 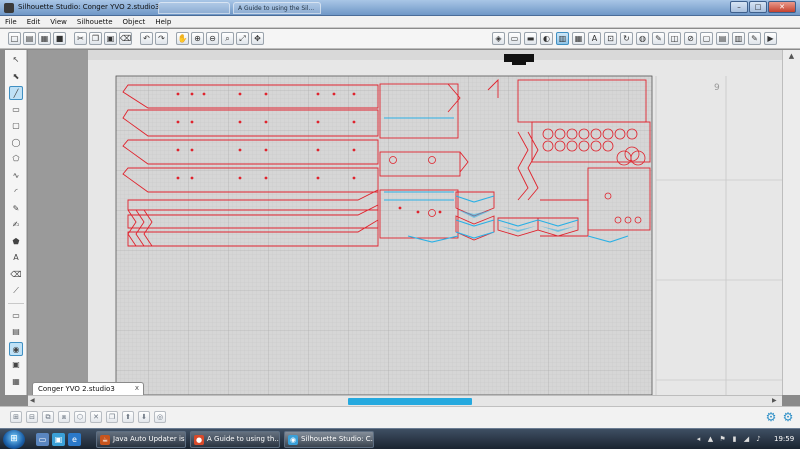 What do you see at coordinates (722, 38) in the screenshot?
I see `store-button: ▤` at bounding box center [722, 38].